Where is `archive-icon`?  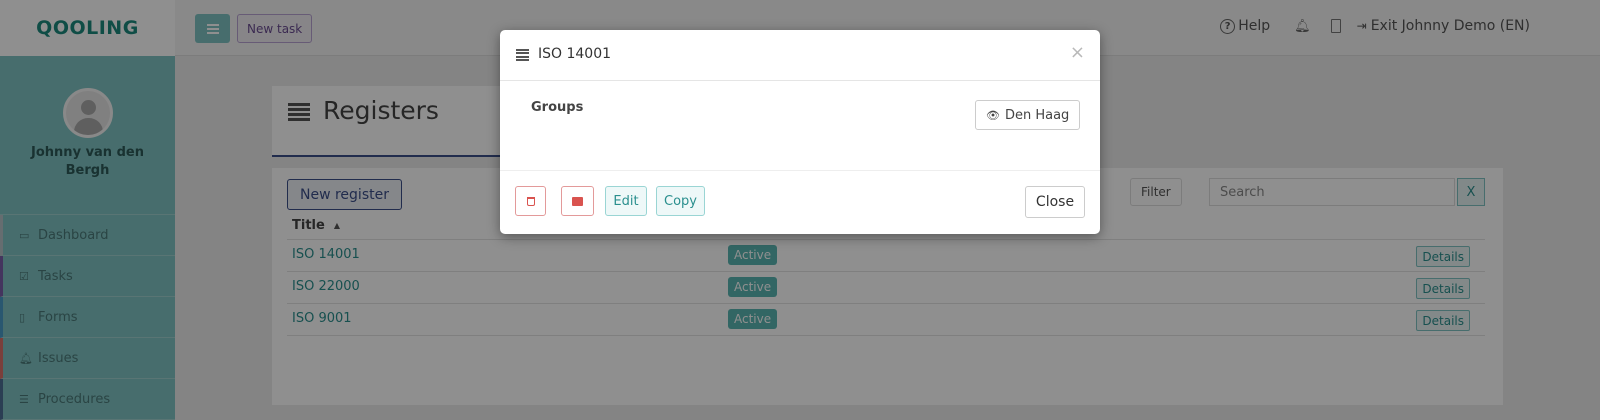 archive-icon is located at coordinates (577, 201).